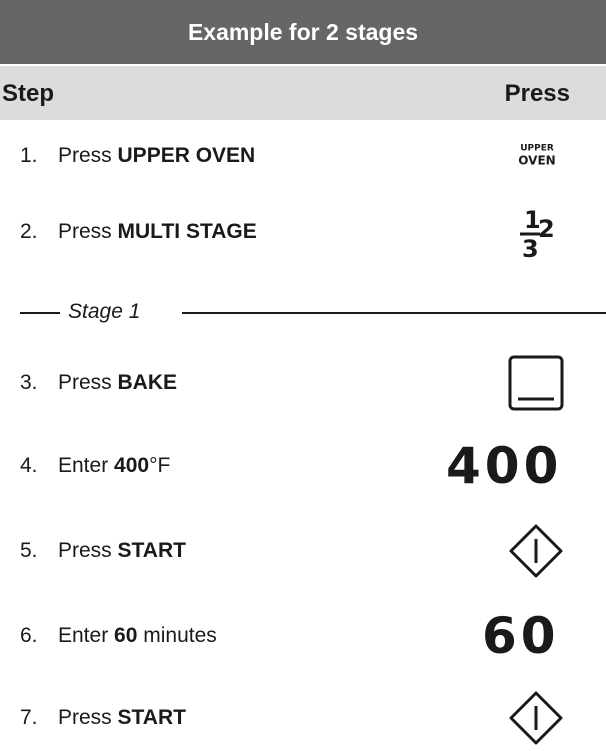 The height and width of the screenshot is (751, 606). What do you see at coordinates (303, 551) in the screenshot?
I see `step-row-5: 5. Press START` at bounding box center [303, 551].